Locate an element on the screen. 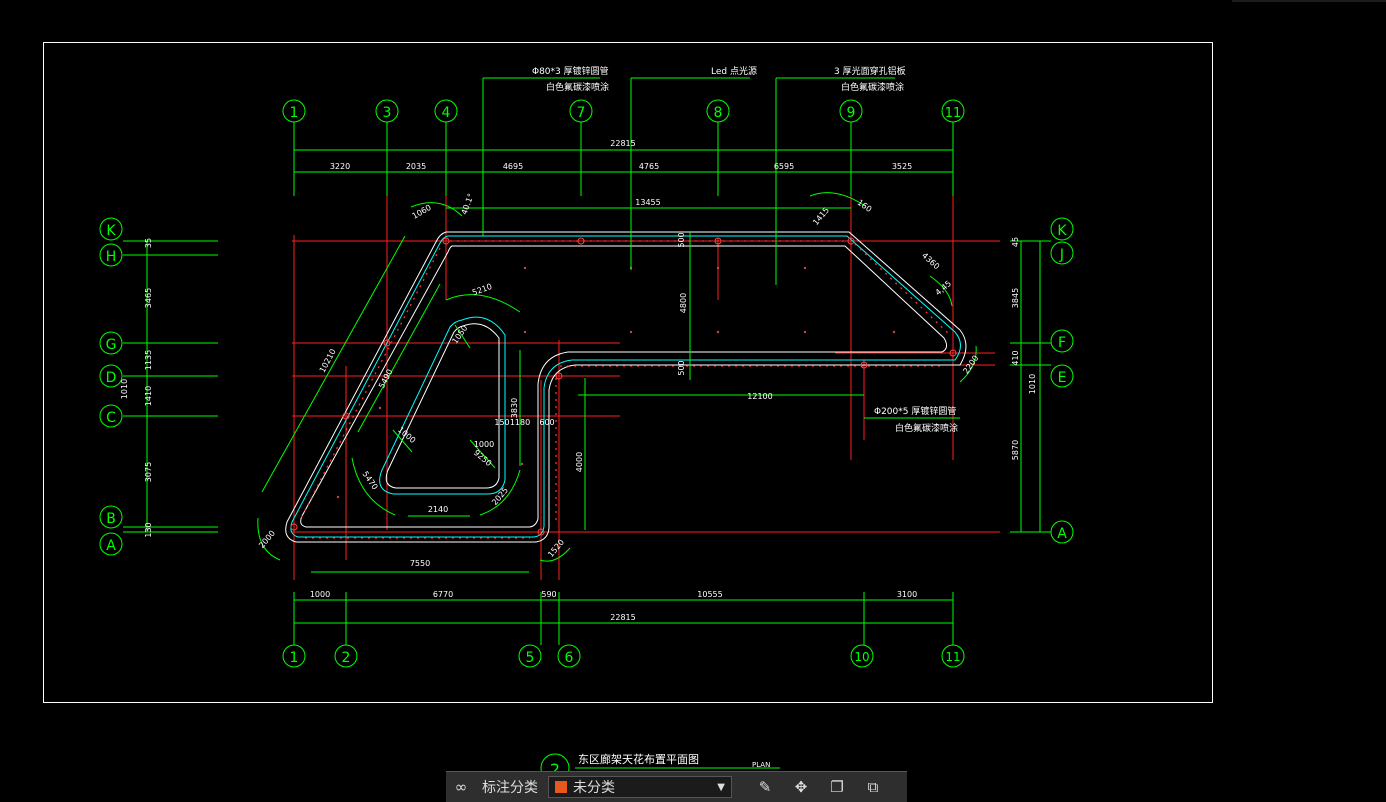 Image resolution: width=1386 pixels, height=802 pixels. svg-text: A is located at coordinates (111, 546).